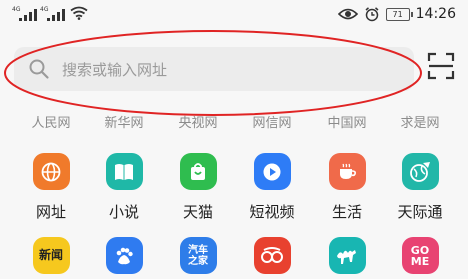 The image size is (468, 279). I want to click on app-sina, so click(272, 255).